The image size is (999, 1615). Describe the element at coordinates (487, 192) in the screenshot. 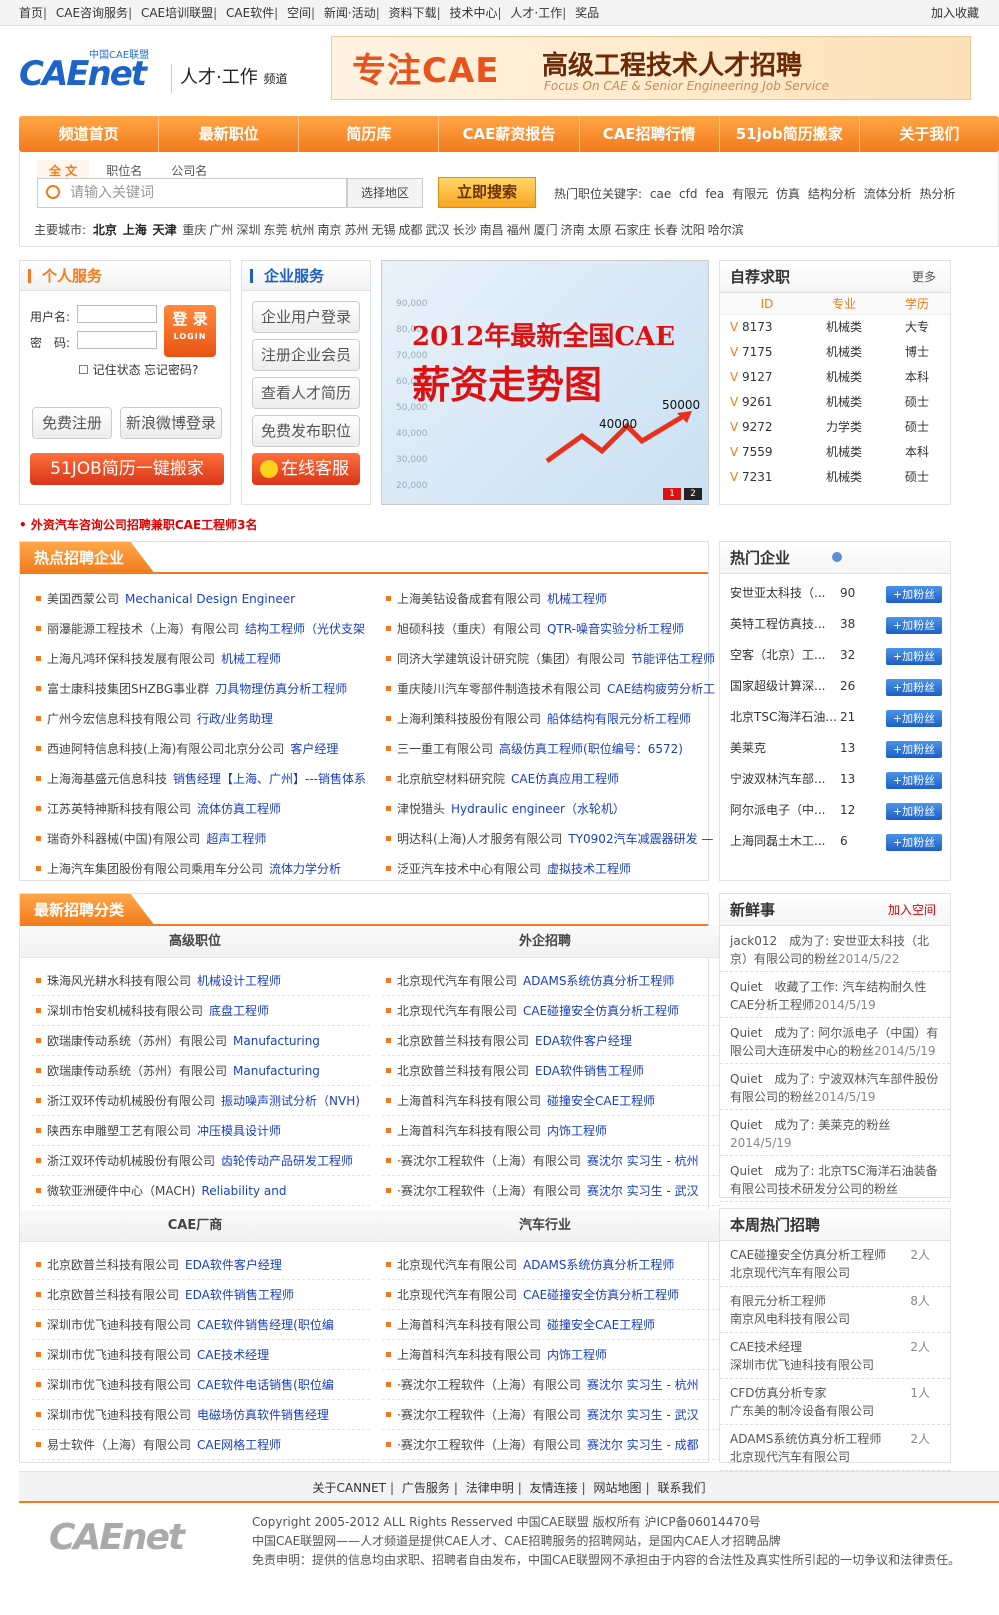

I see `search-button: 立即搜索` at that location.